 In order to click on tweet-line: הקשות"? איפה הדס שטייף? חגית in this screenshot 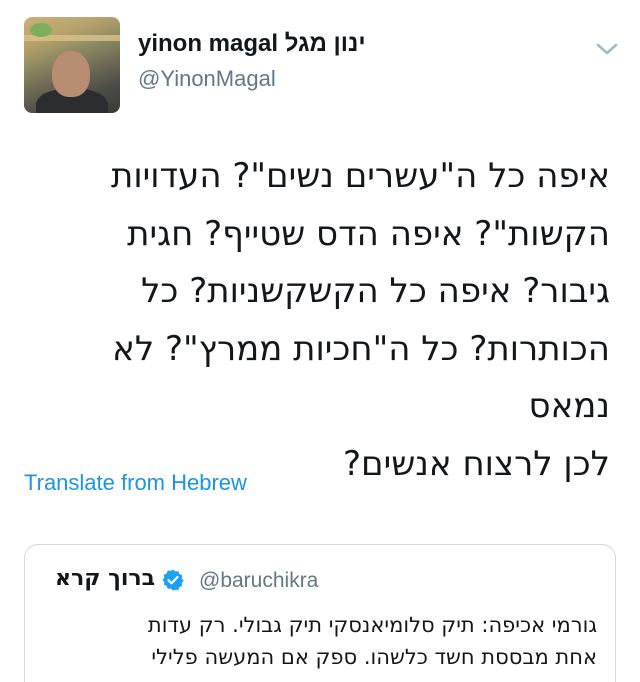, I will do `click(368, 233)`.